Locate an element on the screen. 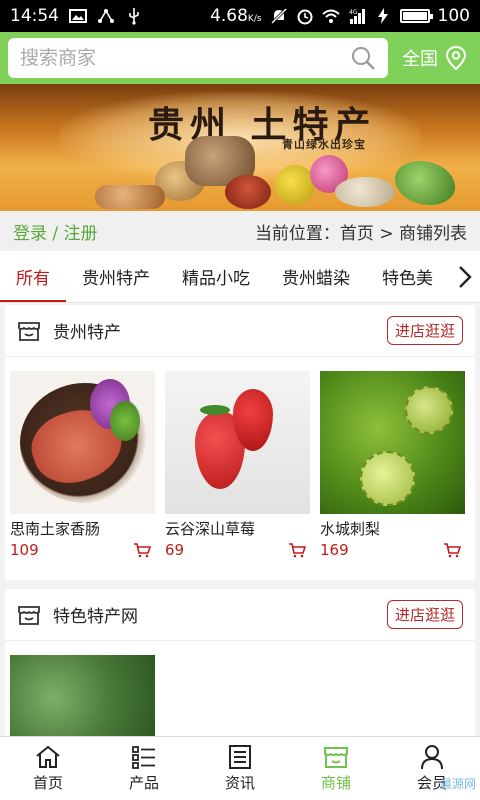 The width and height of the screenshot is (480, 800). signal-icon: 4G is located at coordinates (357, 16).